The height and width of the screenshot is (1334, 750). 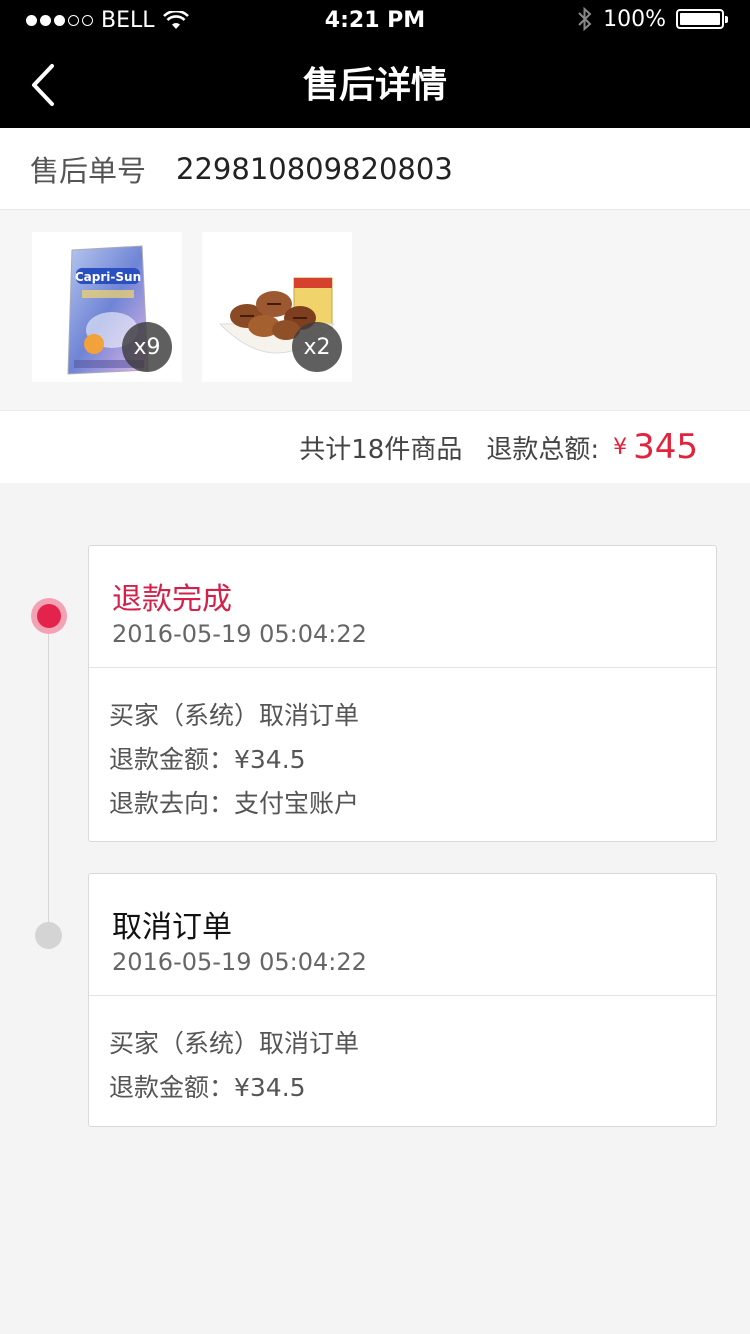 What do you see at coordinates (172, 599) in the screenshot?
I see `card-status-title: 退款完成` at bounding box center [172, 599].